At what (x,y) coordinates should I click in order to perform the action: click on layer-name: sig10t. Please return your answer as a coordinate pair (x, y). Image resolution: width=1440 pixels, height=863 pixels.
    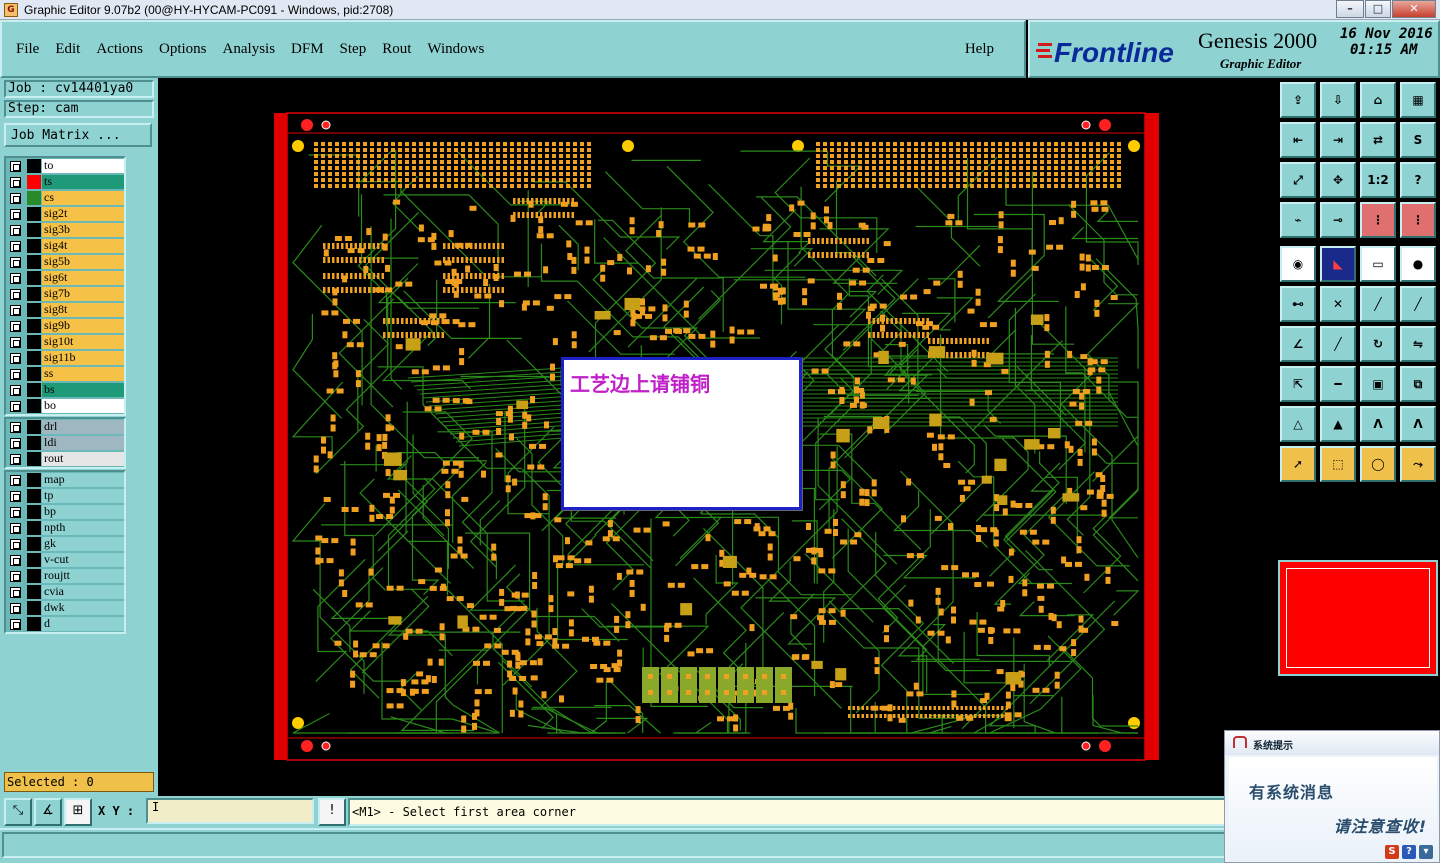
    Looking at the image, I should click on (83, 342).